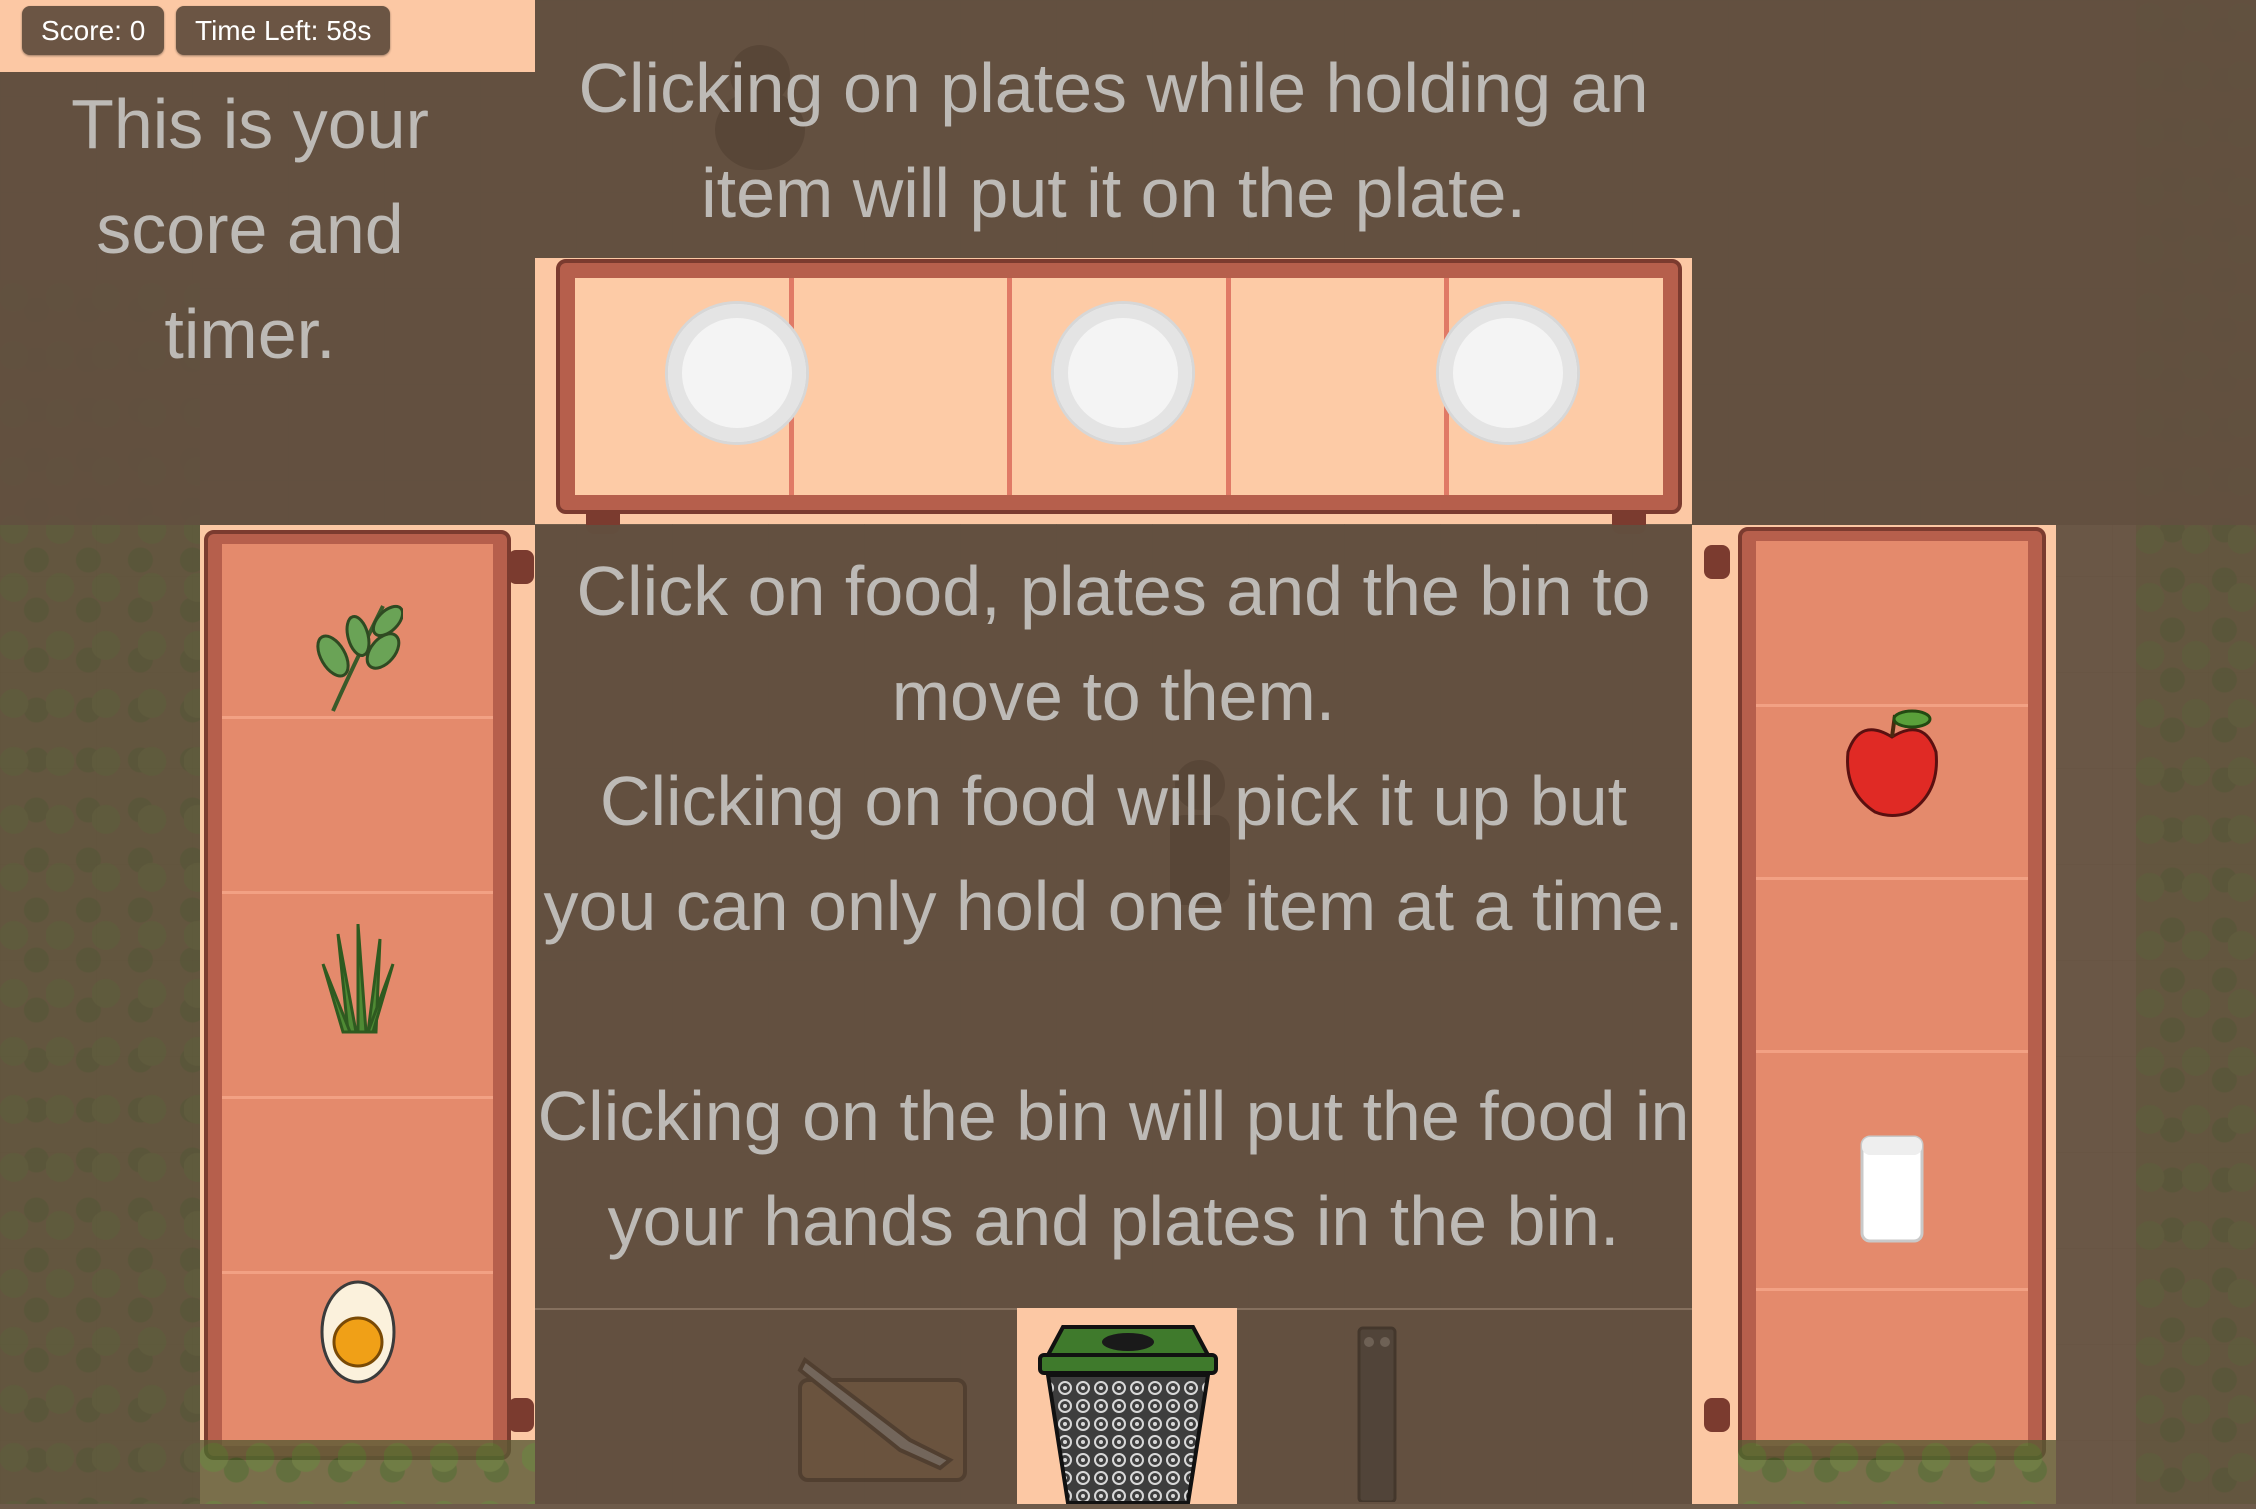 The height and width of the screenshot is (1509, 2256). I want to click on boiled-egg-icon, so click(358, 1330).